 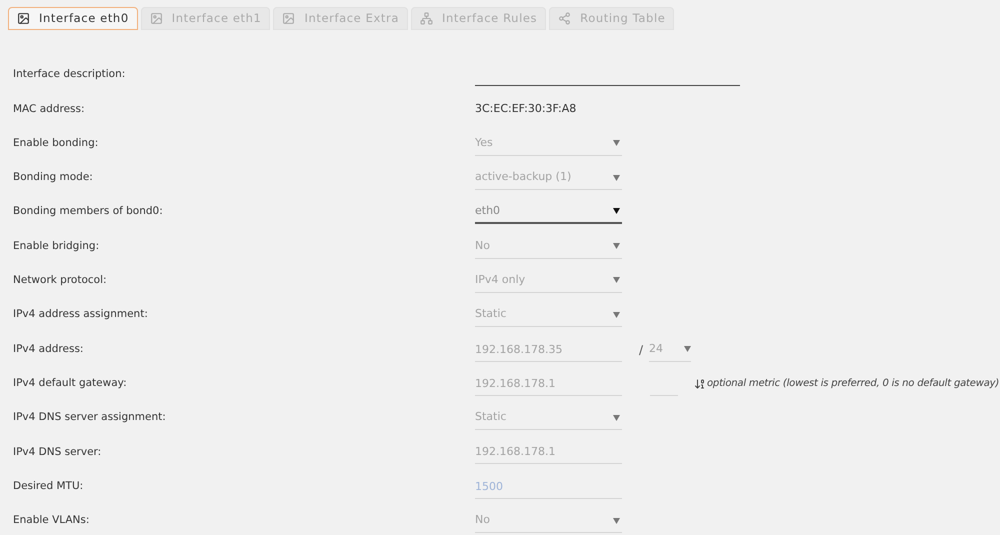 I want to click on tab: Routing Table, so click(x=611, y=18).